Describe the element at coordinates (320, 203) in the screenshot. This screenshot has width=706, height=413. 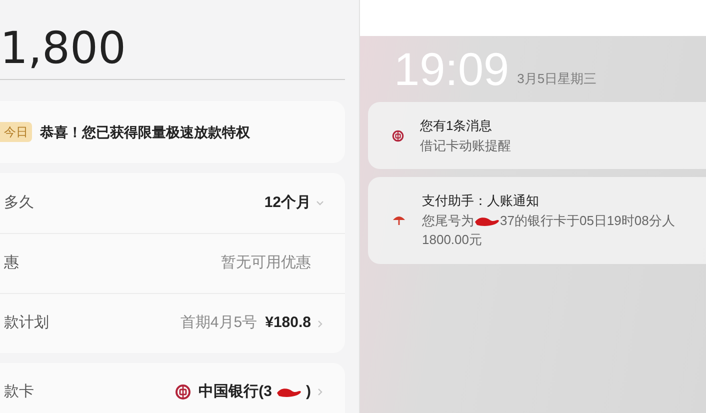
I see `chevron-down-icon` at that location.